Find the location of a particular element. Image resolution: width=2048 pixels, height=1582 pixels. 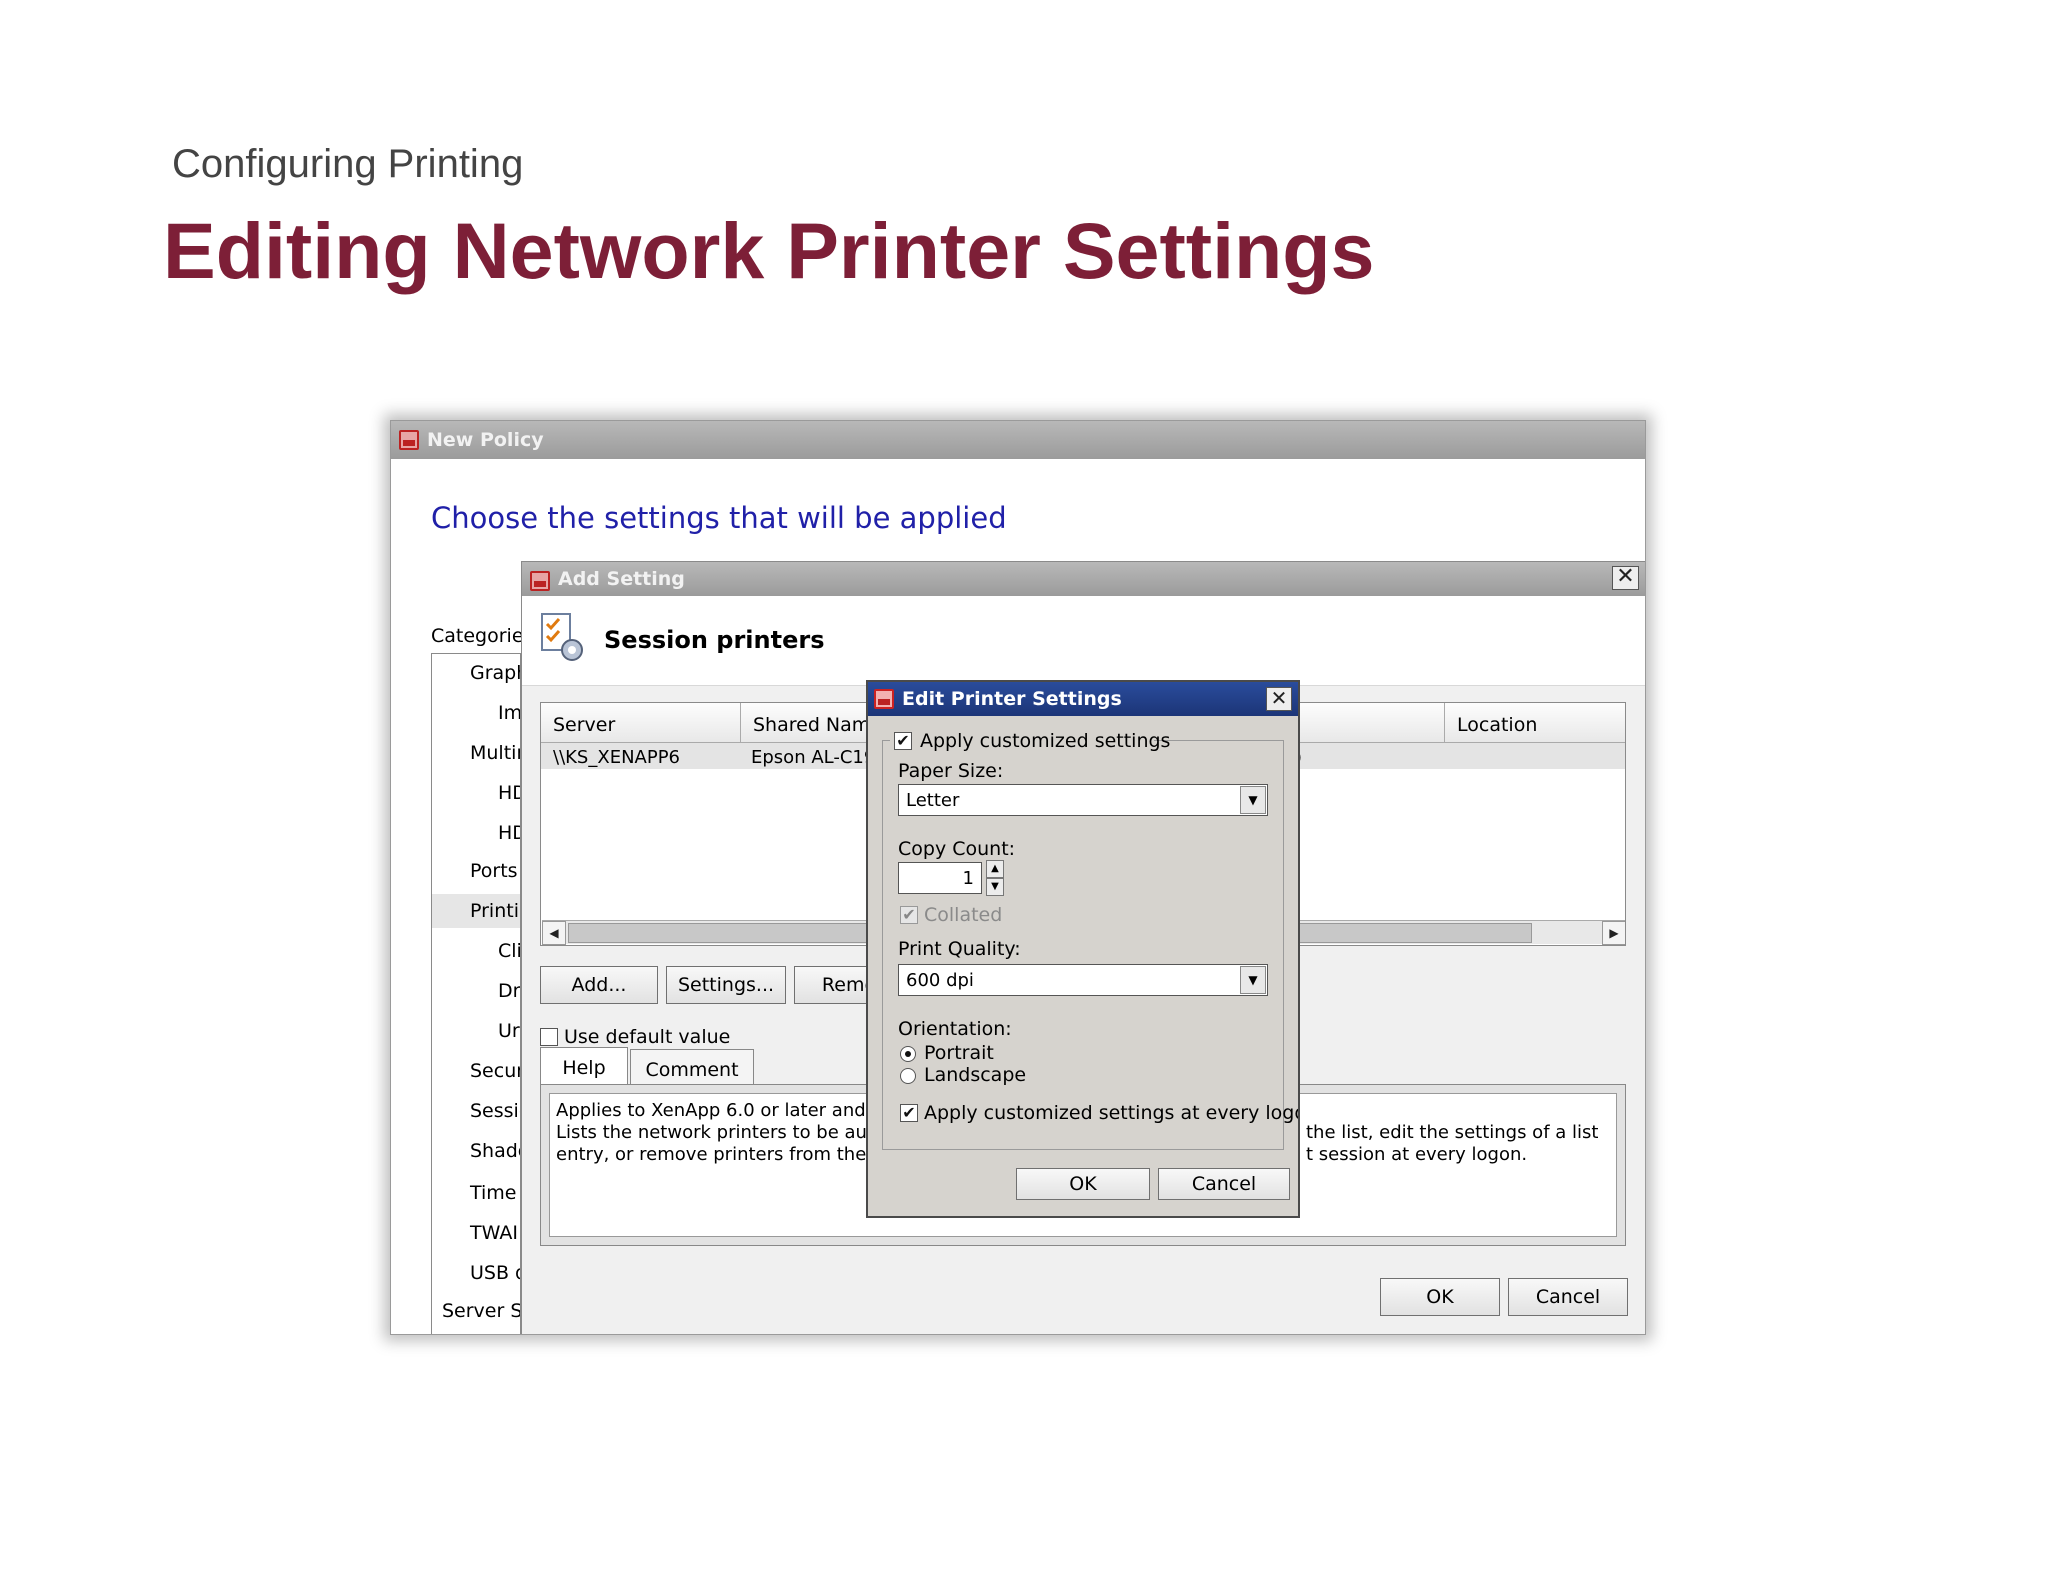

category-item: Server Se is located at coordinates (481, 1311).